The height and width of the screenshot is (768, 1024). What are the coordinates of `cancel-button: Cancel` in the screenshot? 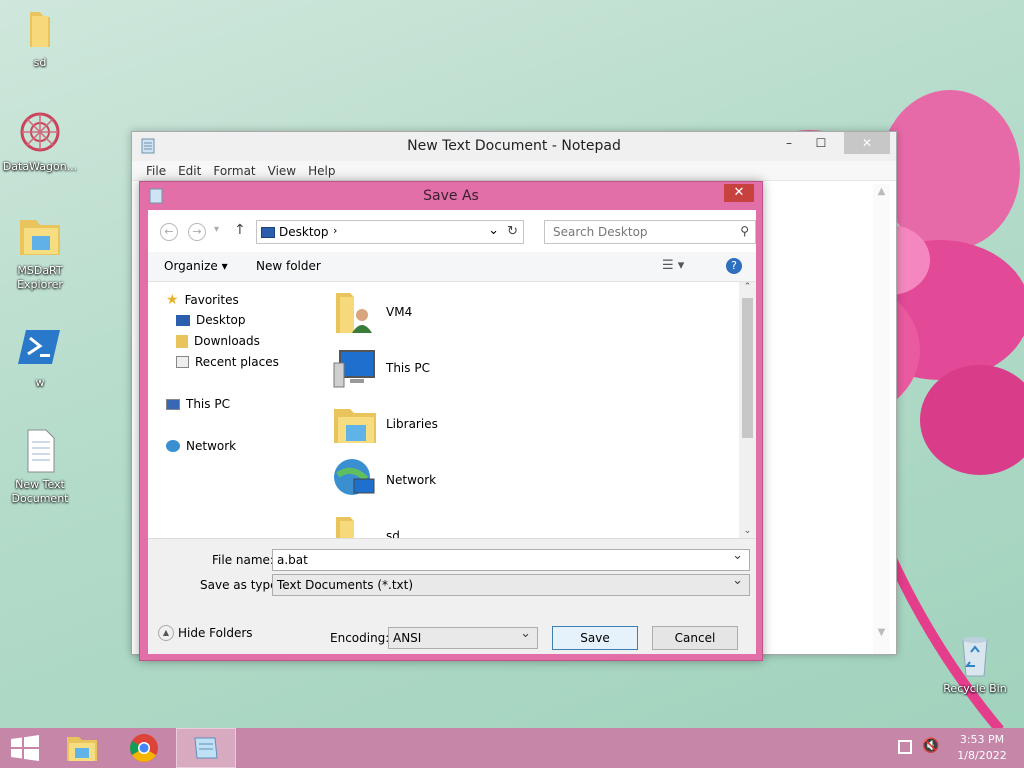 It's located at (695, 638).